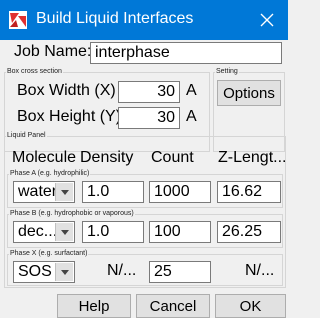 The width and height of the screenshot is (320, 318). I want to click on header-molecule: Molecule, so click(44, 157).